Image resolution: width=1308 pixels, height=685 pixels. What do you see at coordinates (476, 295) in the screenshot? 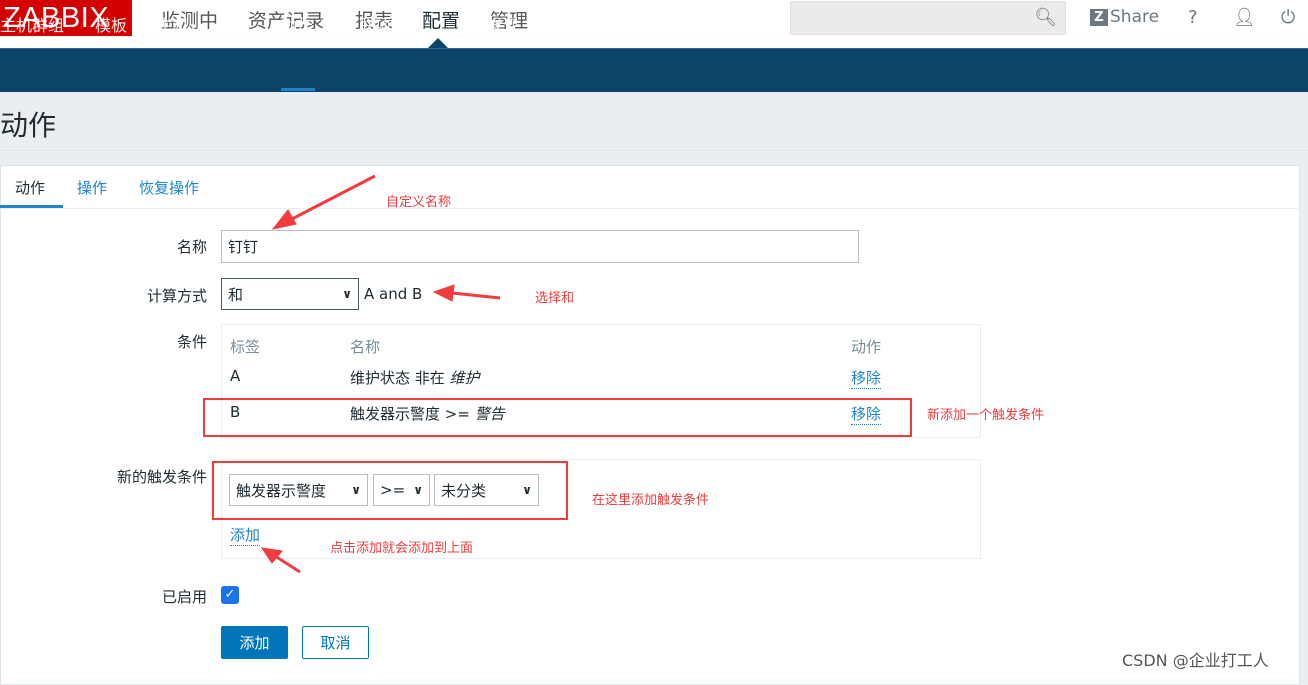
I see `arrow-calc` at bounding box center [476, 295].